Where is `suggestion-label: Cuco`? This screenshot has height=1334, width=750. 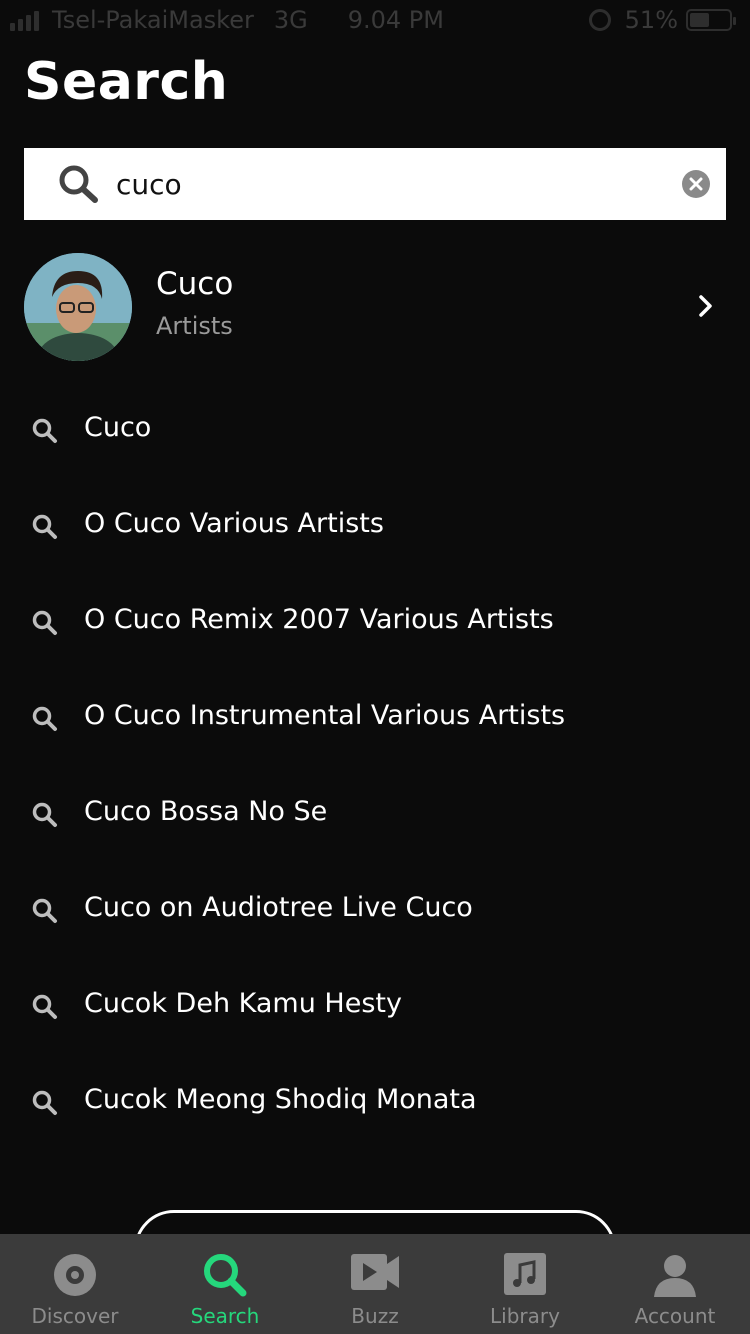 suggestion-label: Cuco is located at coordinates (118, 427).